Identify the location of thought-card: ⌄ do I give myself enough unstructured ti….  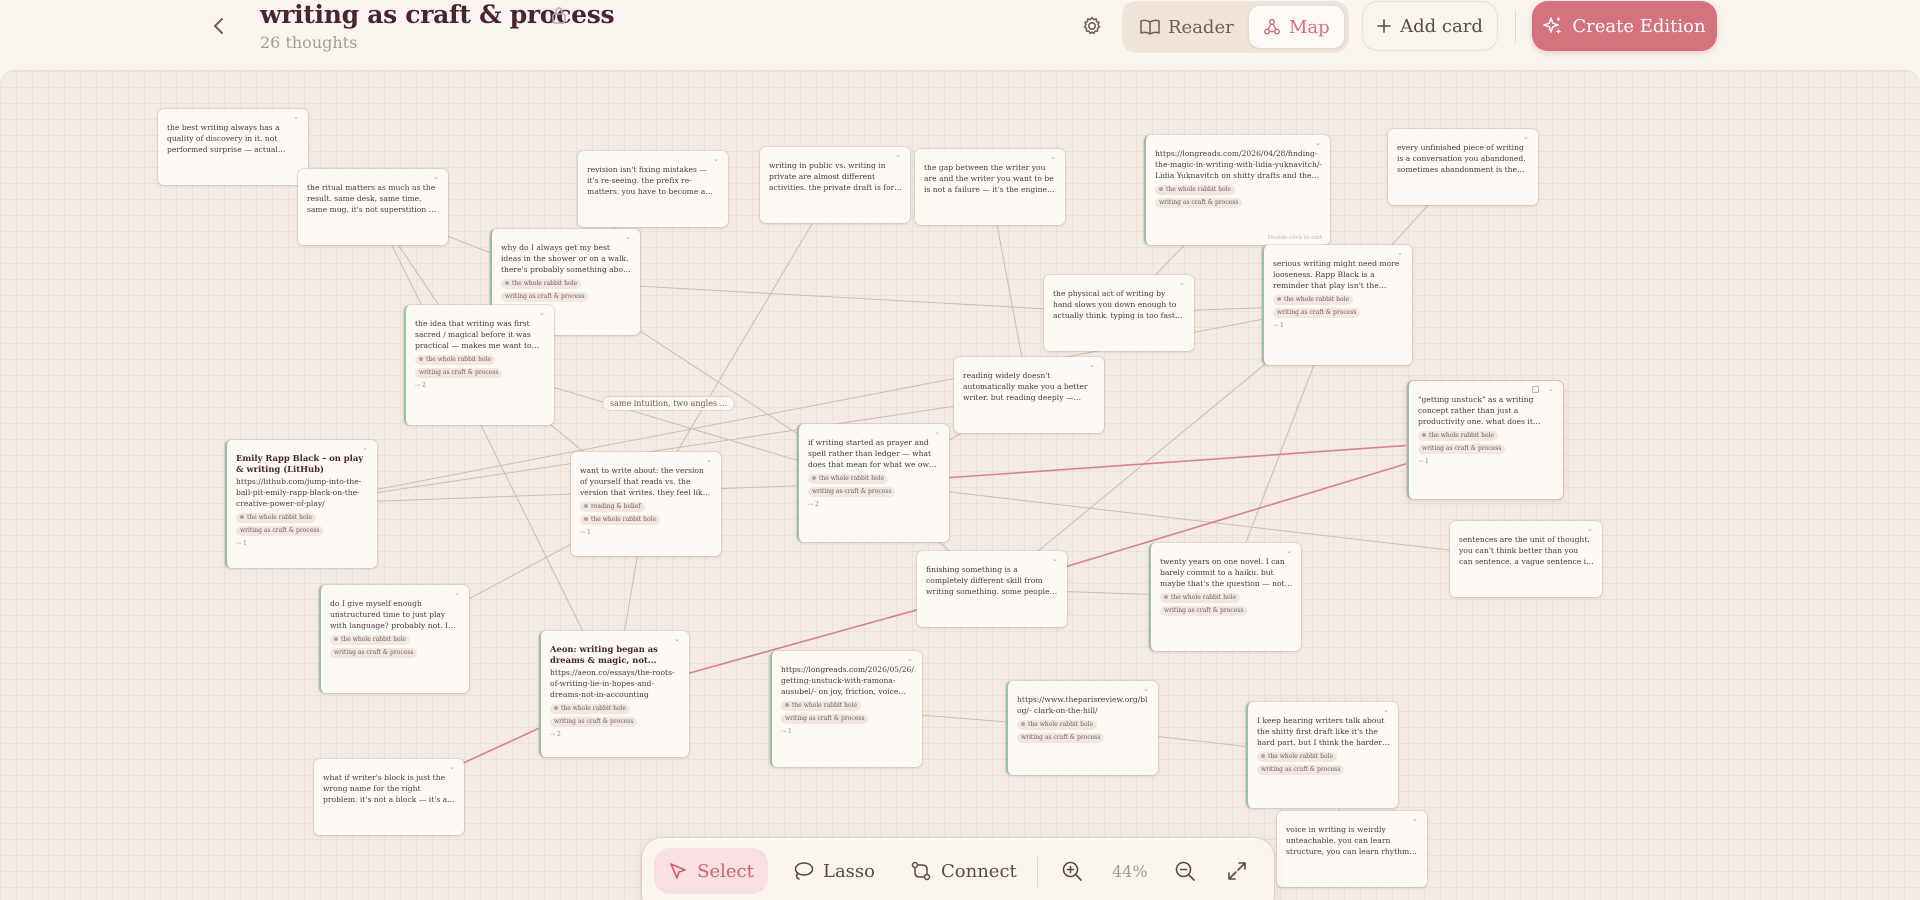
(394, 639).